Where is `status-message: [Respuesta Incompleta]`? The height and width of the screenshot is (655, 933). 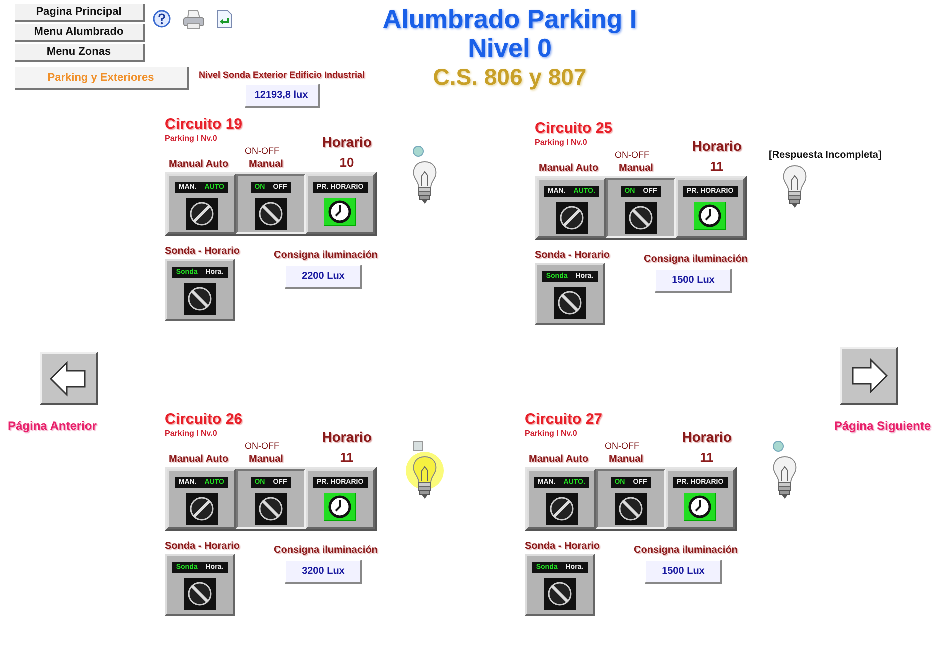 status-message: [Respuesta Incompleta] is located at coordinates (825, 155).